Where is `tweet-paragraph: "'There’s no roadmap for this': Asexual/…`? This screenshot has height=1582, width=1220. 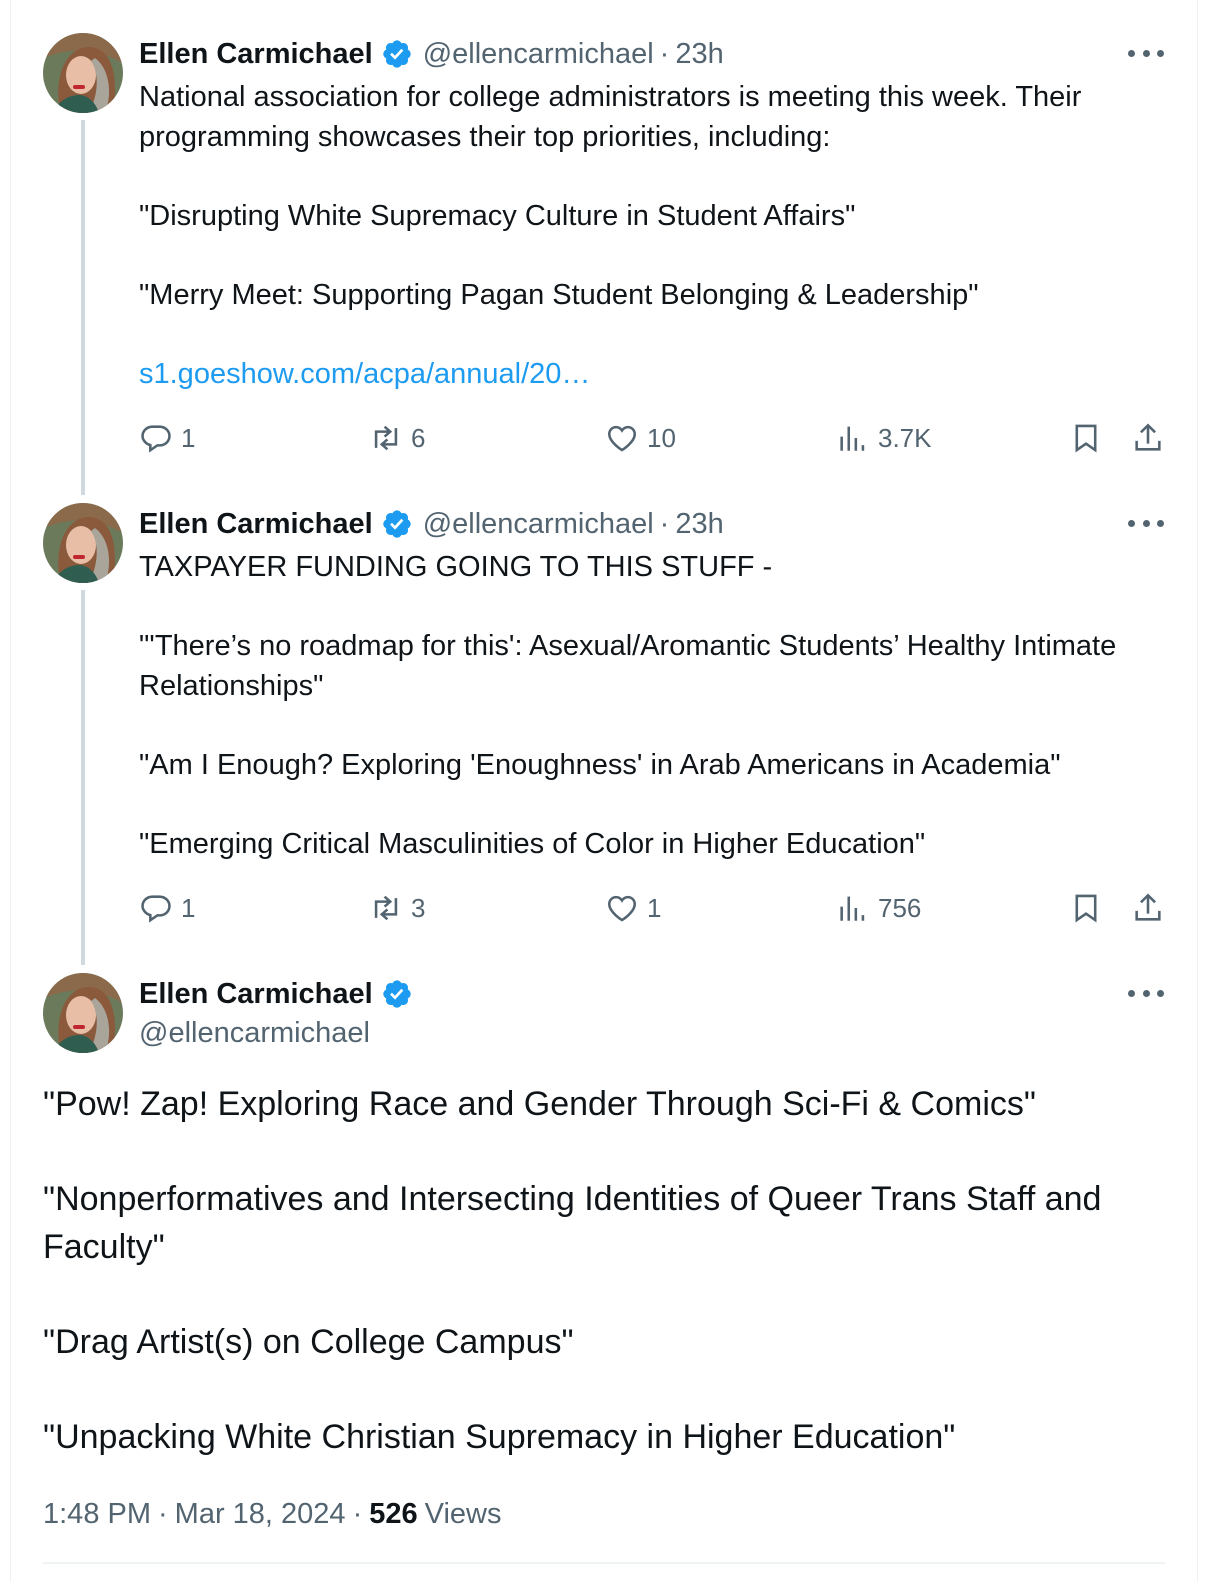
tweet-paragraph: "'There’s no roadmap for this': Asexual/… is located at coordinates (628, 666).